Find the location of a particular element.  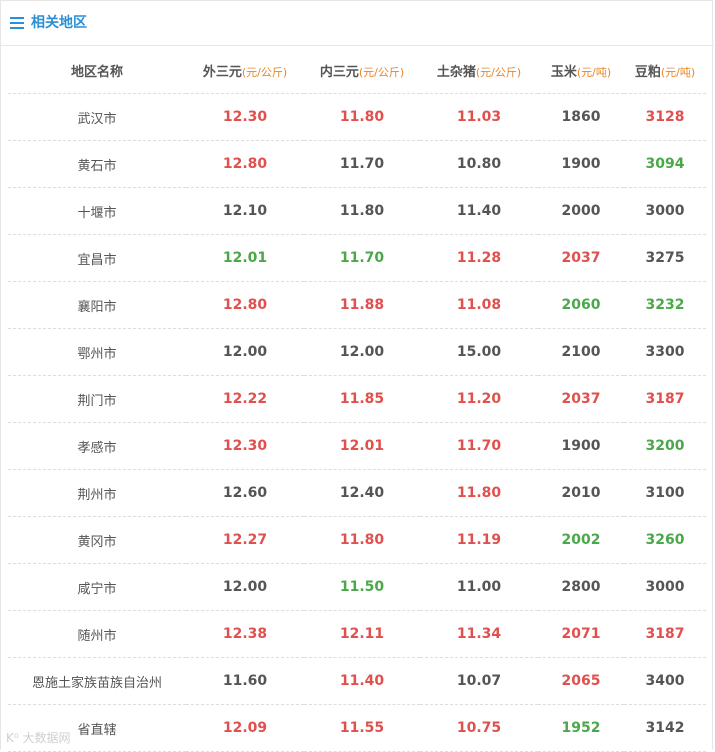

price-cell: 11.00 is located at coordinates (479, 587).